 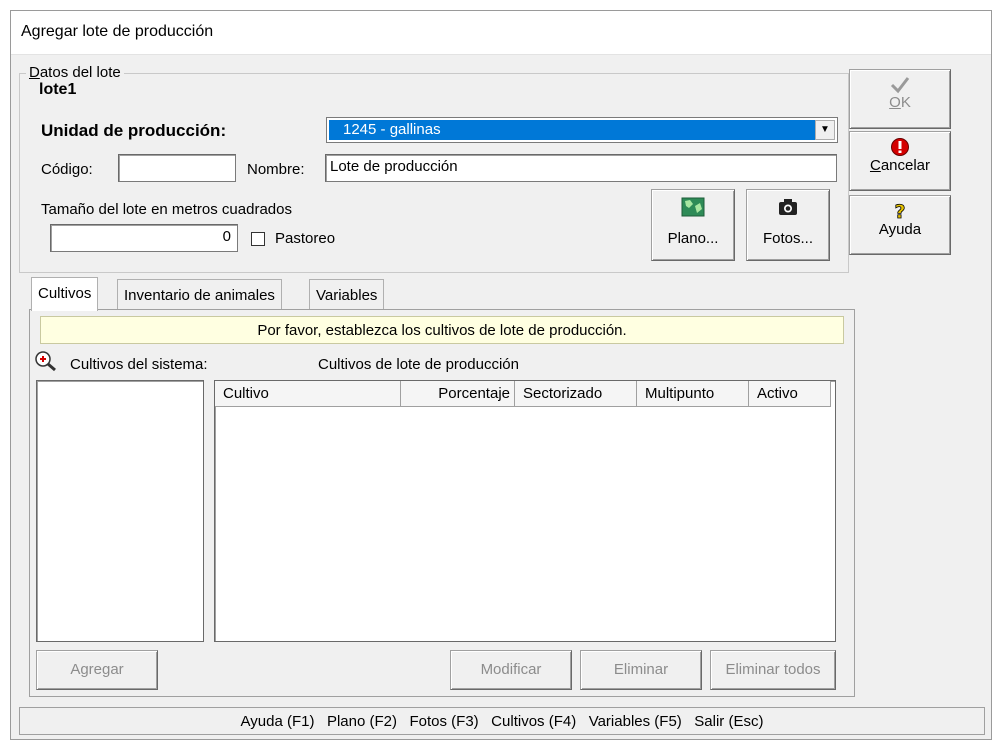 I want to click on column-header-porcentaje: Porcentaje, so click(x=458, y=394).